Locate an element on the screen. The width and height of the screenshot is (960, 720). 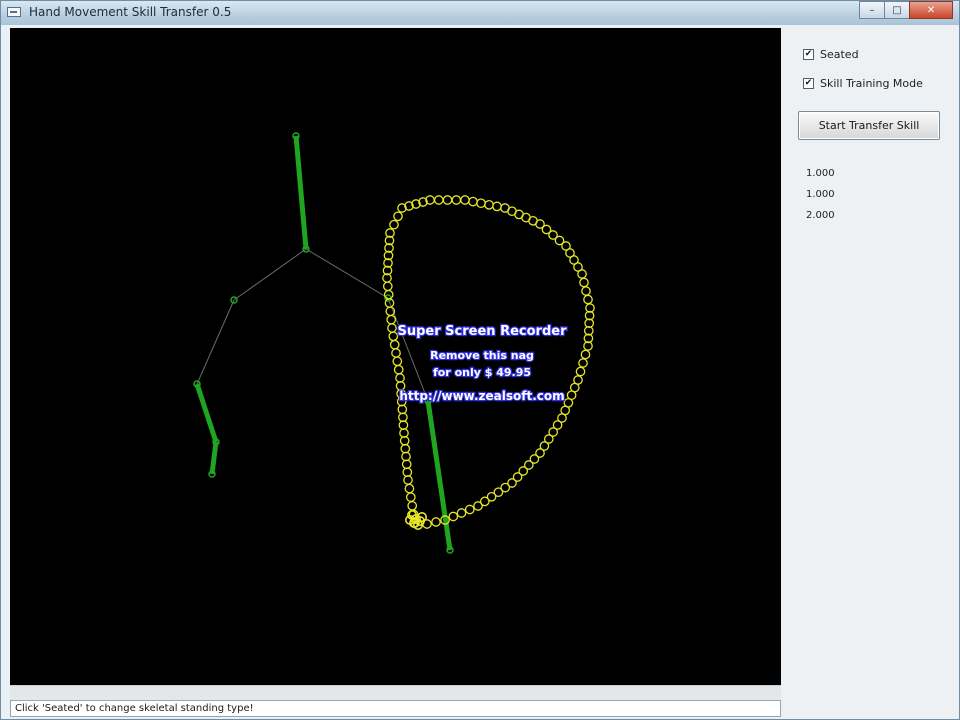
seated-checkbox-row: ✔ Seated is located at coordinates (831, 54).